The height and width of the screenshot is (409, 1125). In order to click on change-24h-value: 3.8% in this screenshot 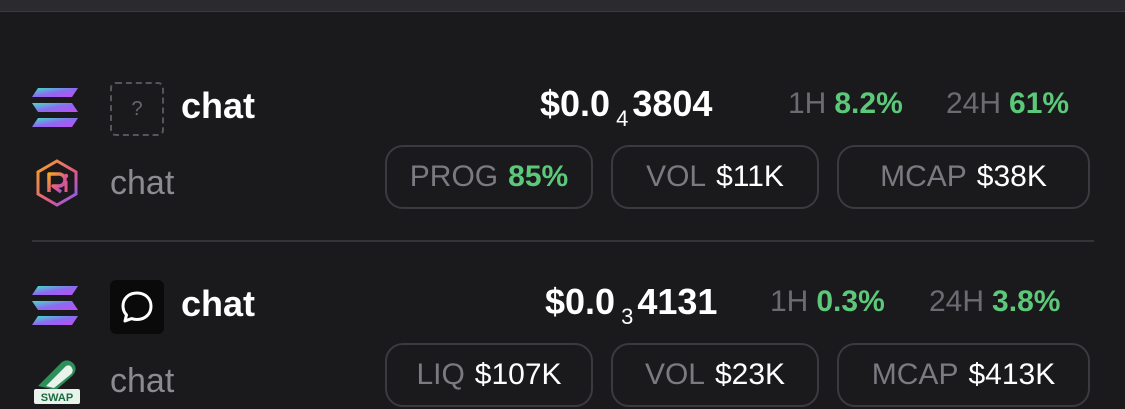, I will do `click(1026, 301)`.